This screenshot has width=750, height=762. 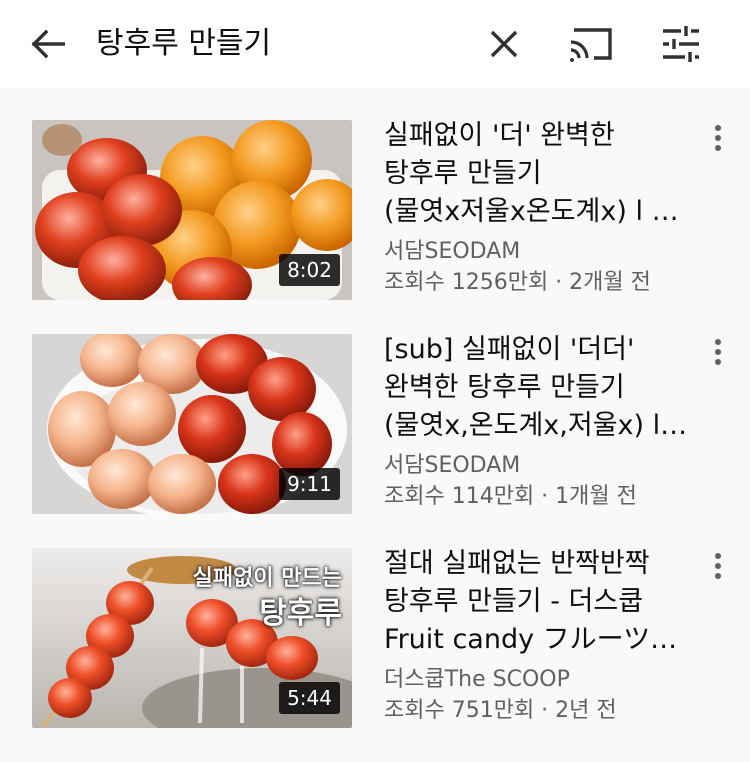 I want to click on close-icon, so click(x=504, y=44).